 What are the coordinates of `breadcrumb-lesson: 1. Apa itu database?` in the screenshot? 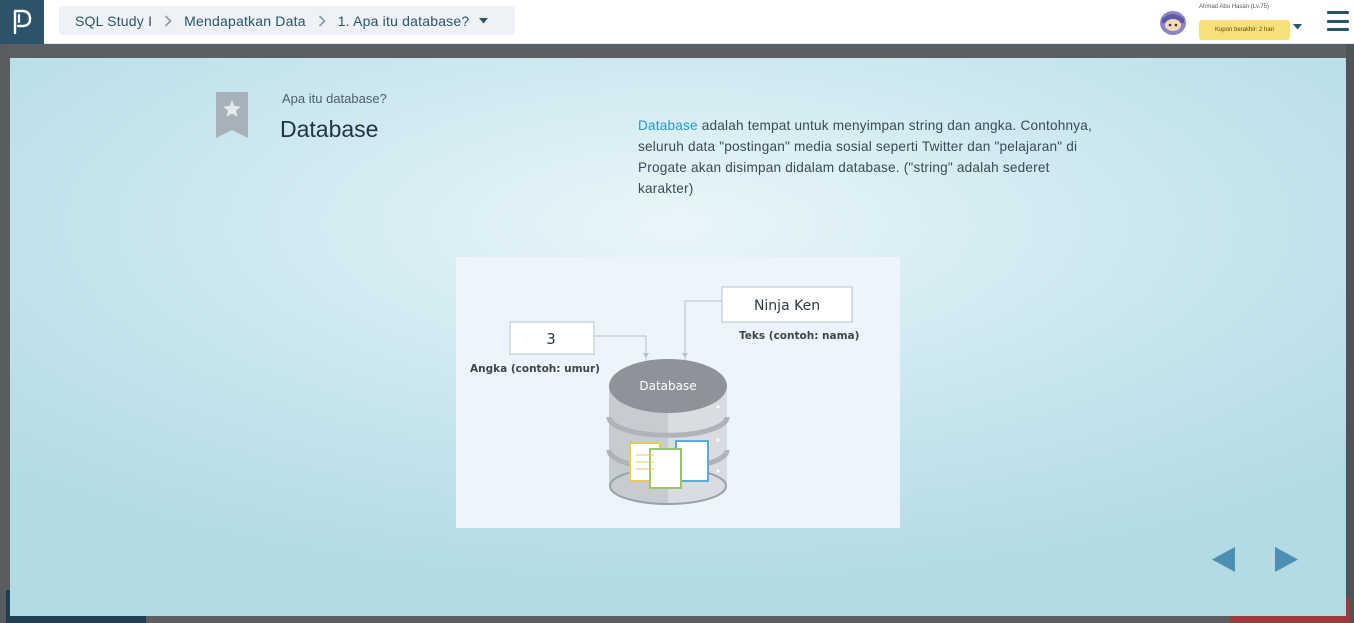 It's located at (404, 21).